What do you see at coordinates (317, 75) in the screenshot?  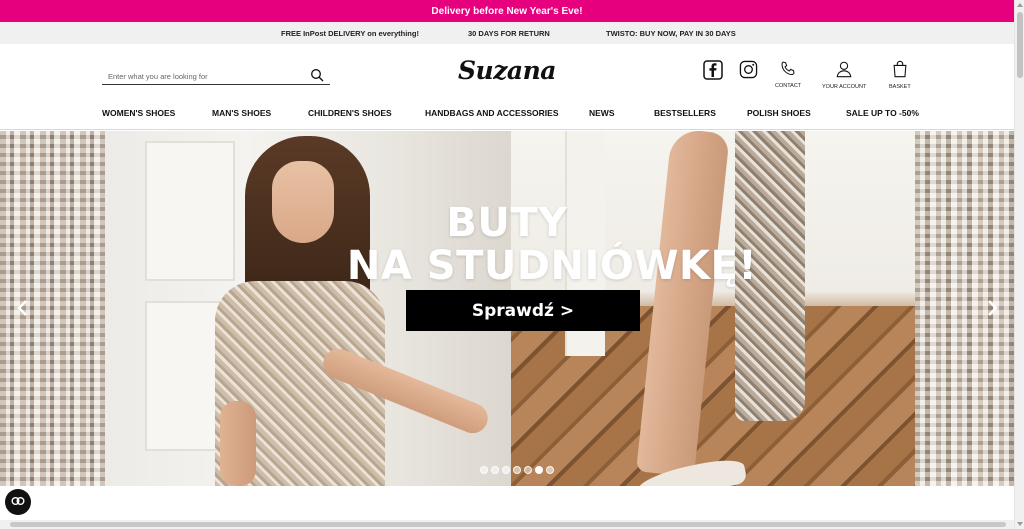 I see `search-icon` at bounding box center [317, 75].